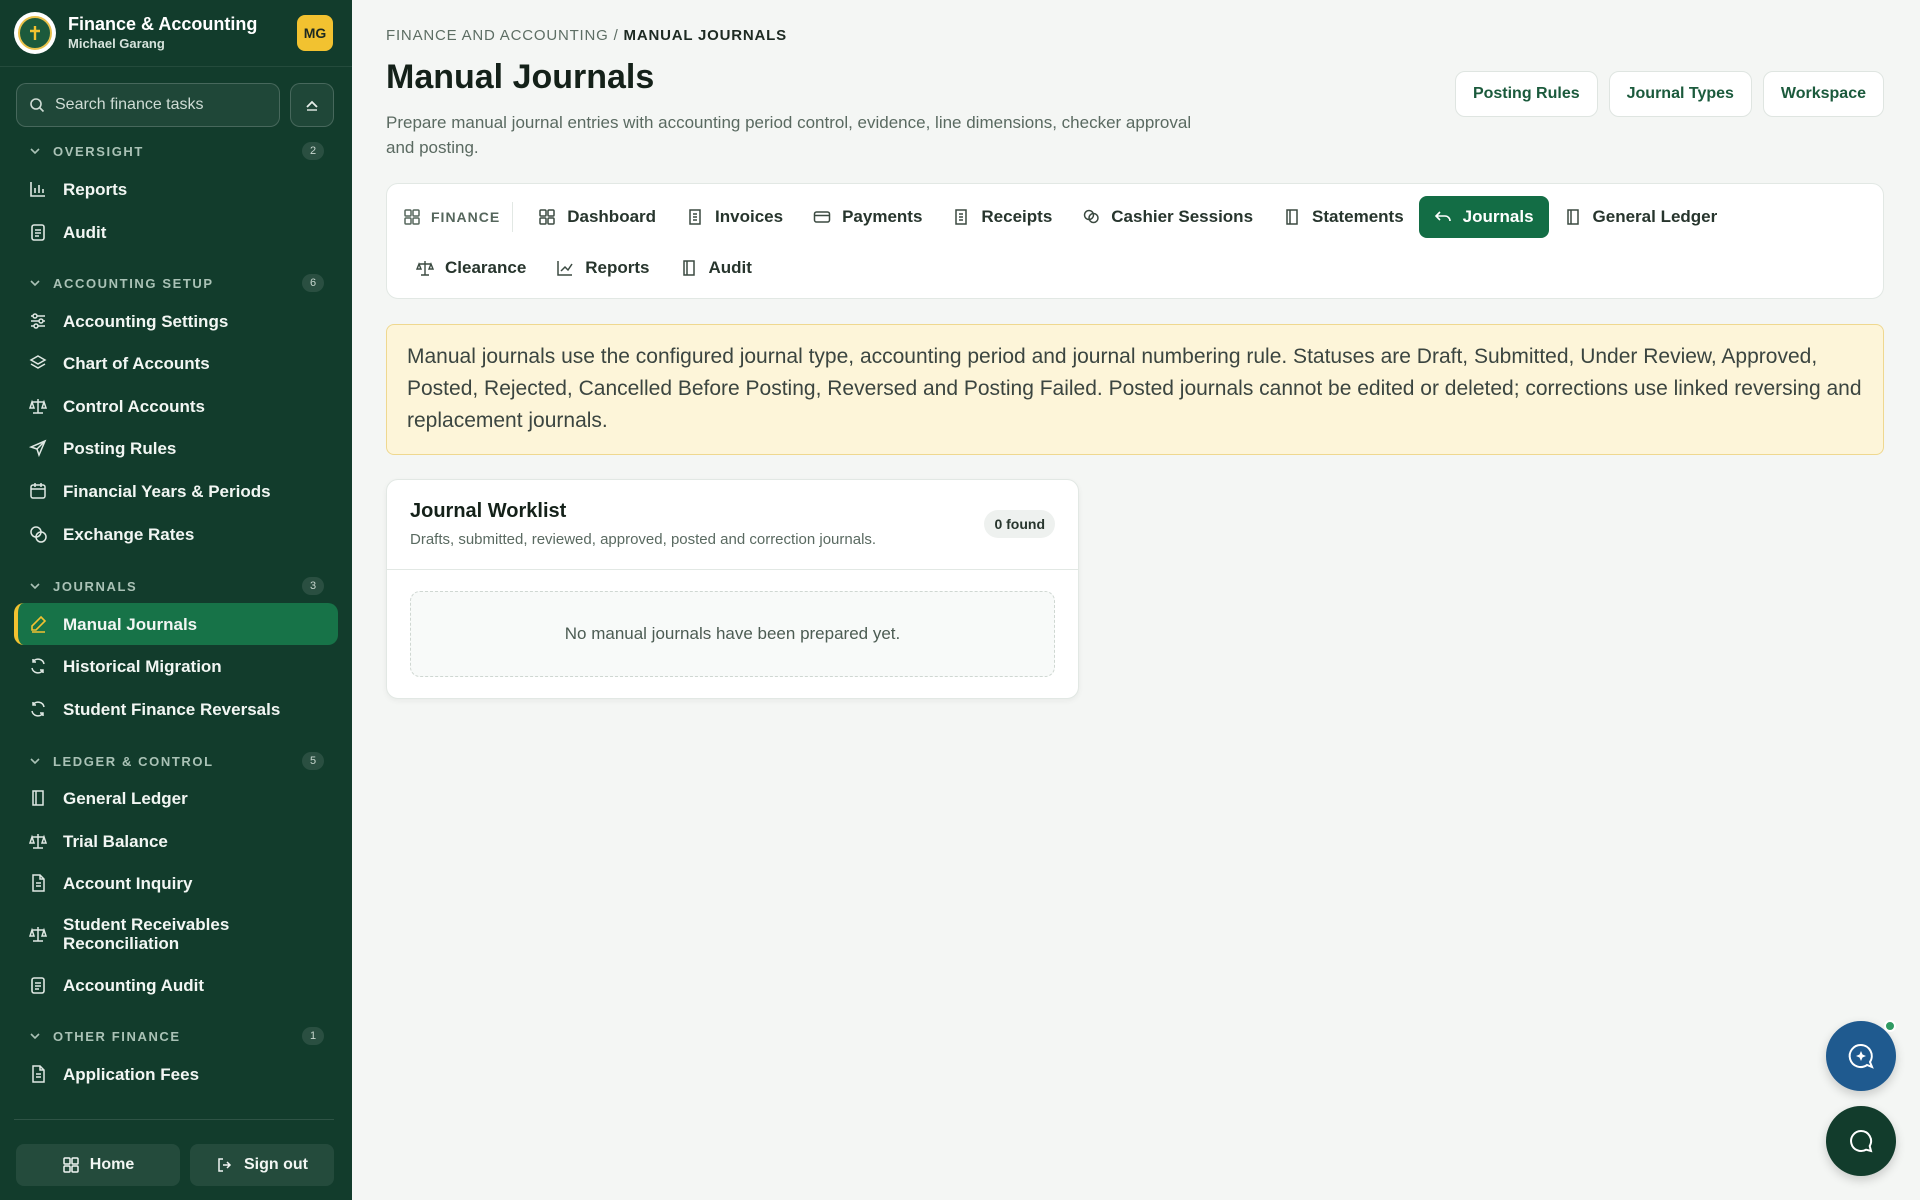 Image resolution: width=1920 pixels, height=1200 pixels. Describe the element at coordinates (176, 1036) in the screenshot. I see `group-other-finance-header: OTHER FINANCE 1` at that location.